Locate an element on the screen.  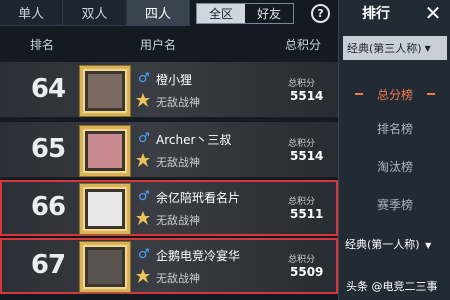
mode-select: 经典(第三人称) ▼ is located at coordinates (395, 48).